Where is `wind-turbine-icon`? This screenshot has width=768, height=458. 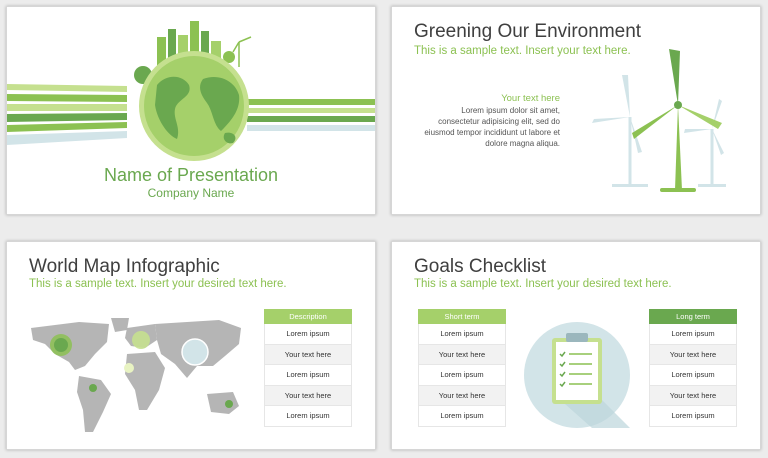
wind-turbine-icon is located at coordinates (659, 120).